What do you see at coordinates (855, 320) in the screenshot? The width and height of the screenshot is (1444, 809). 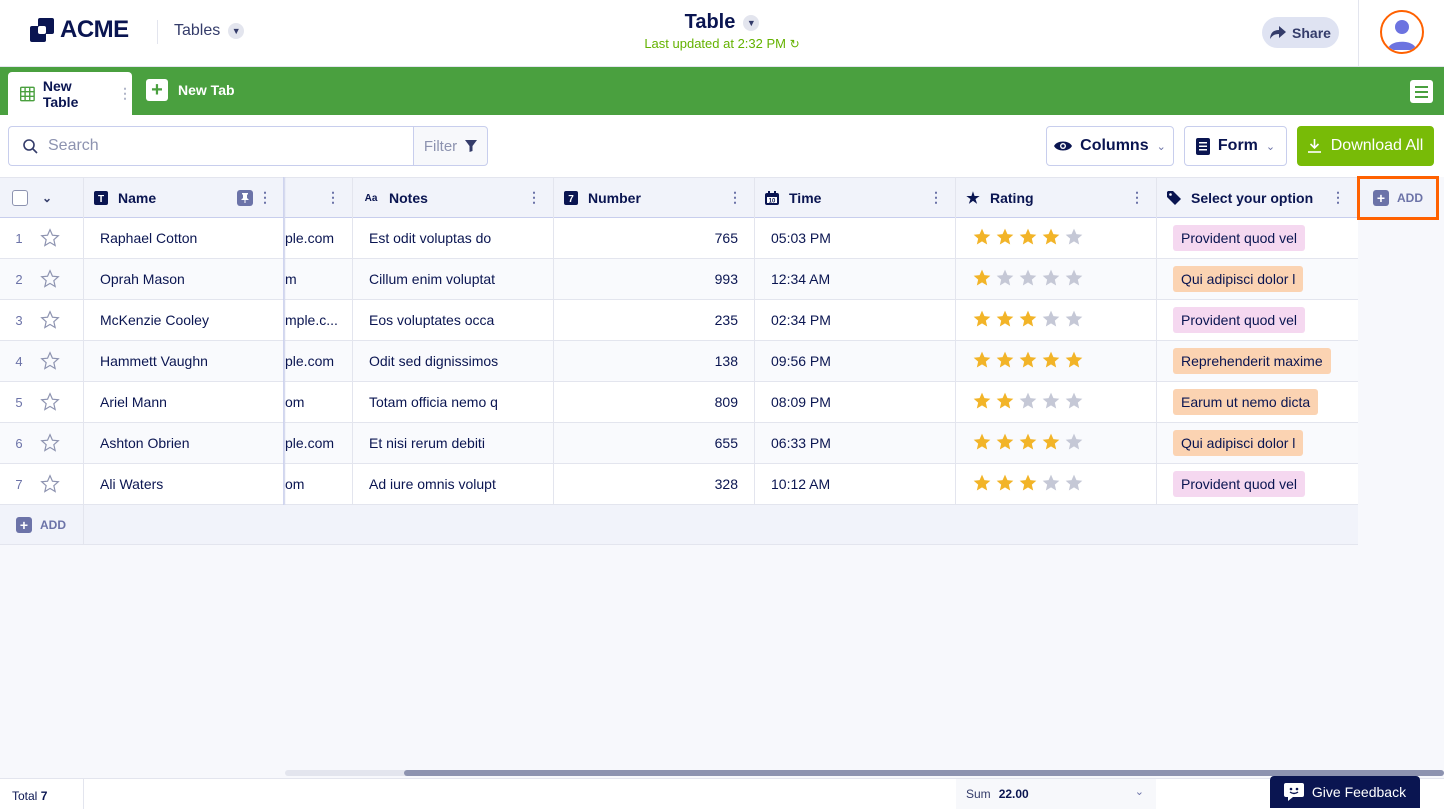 I see `cell-time: 02:34 PM` at bounding box center [855, 320].